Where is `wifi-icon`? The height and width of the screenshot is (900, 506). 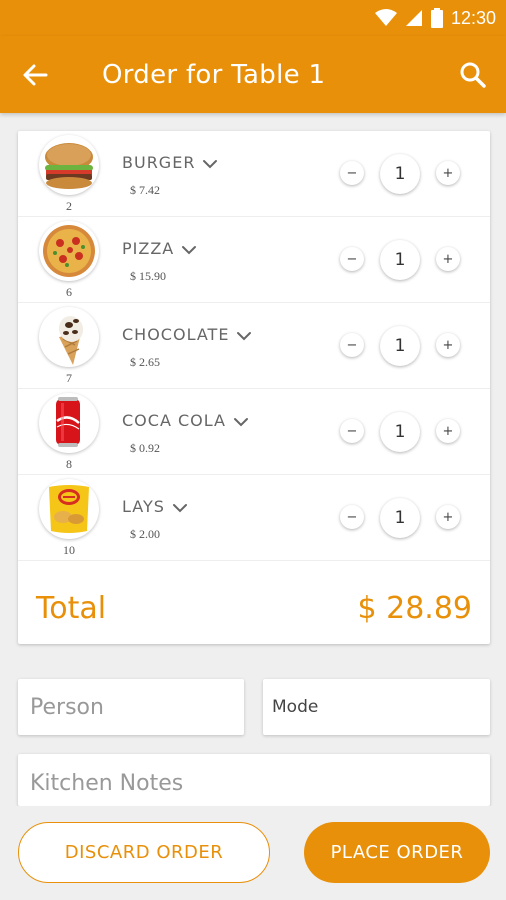
wifi-icon is located at coordinates (385, 17).